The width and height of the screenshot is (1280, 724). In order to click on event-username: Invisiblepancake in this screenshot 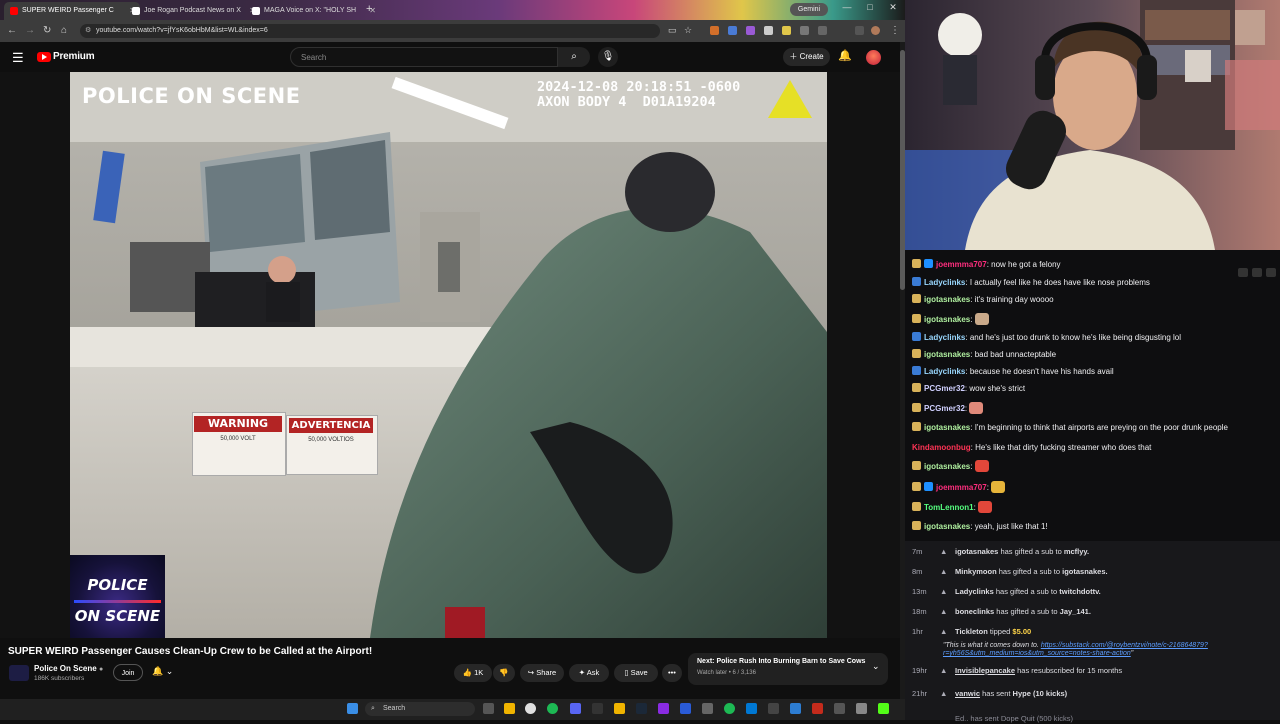, I will do `click(985, 670)`.